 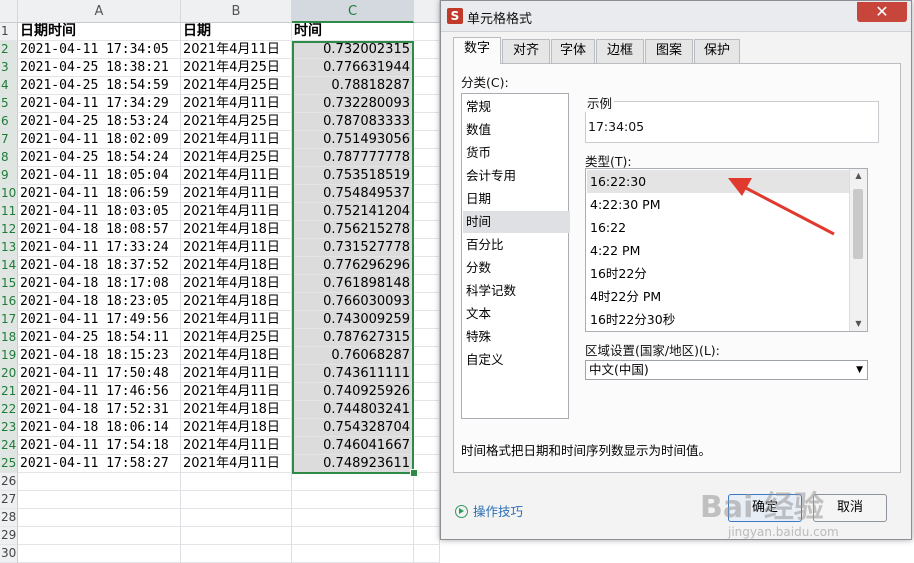 What do you see at coordinates (99, 140) in the screenshot?
I see `cell: 2021-04-11 18:02:09` at bounding box center [99, 140].